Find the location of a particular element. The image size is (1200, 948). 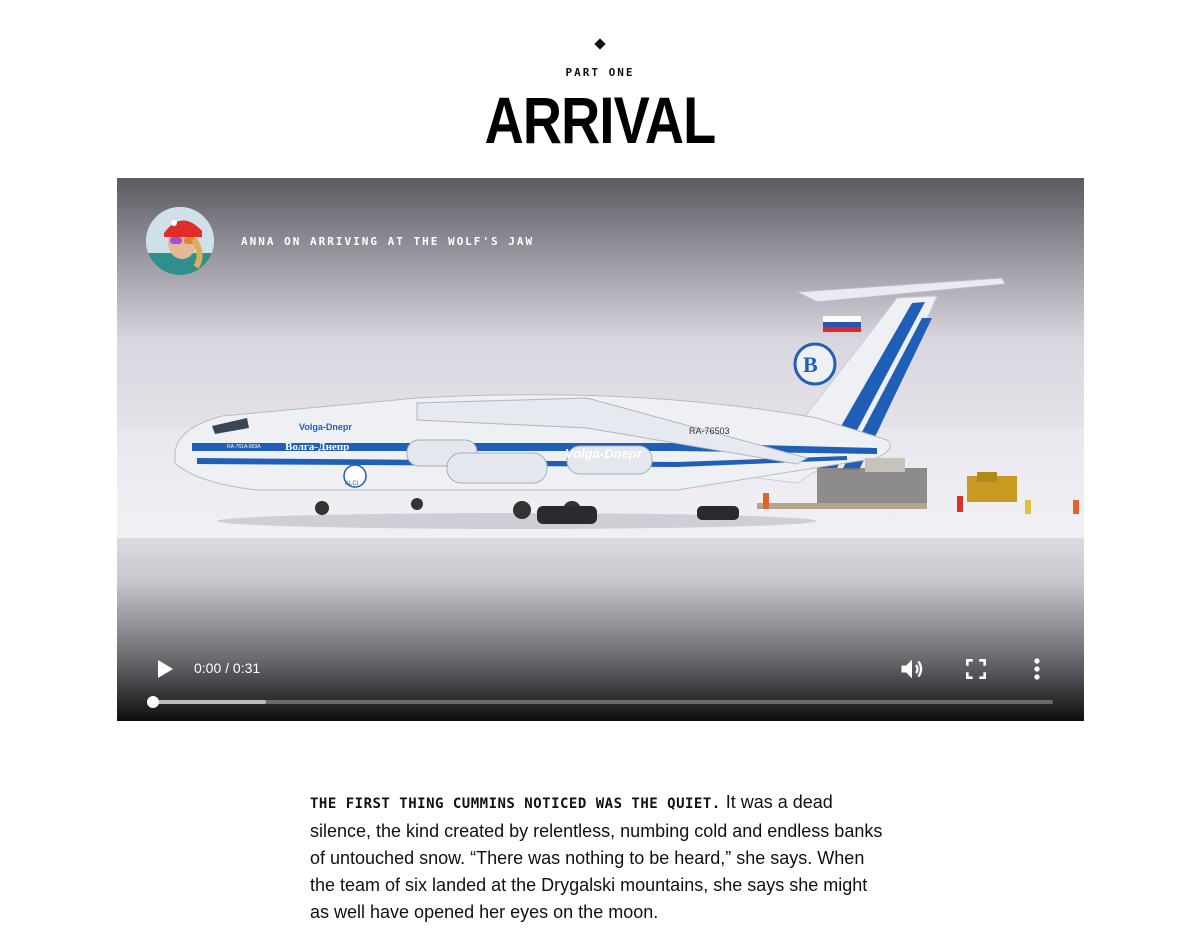

video-controls: 0:00 / 0:31 is located at coordinates (600, 682).